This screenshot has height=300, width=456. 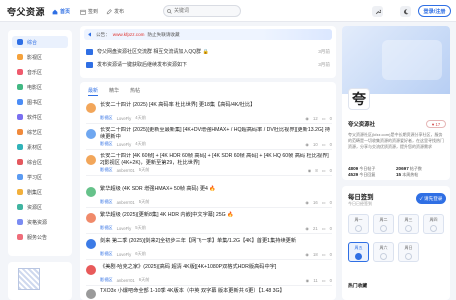 I want to click on site-logo: 夸父资源, so click(x=26, y=11).